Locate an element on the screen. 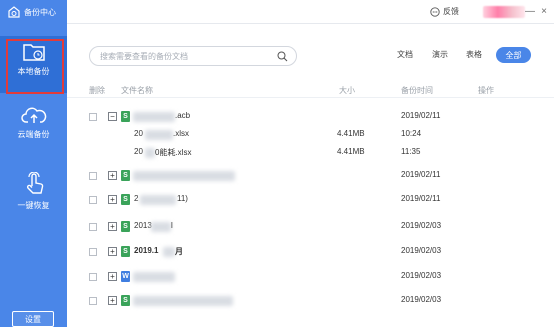 This screenshot has width=554, height=327. sidebar-item-local-backup: 本地备份 is located at coordinates (33, 65).